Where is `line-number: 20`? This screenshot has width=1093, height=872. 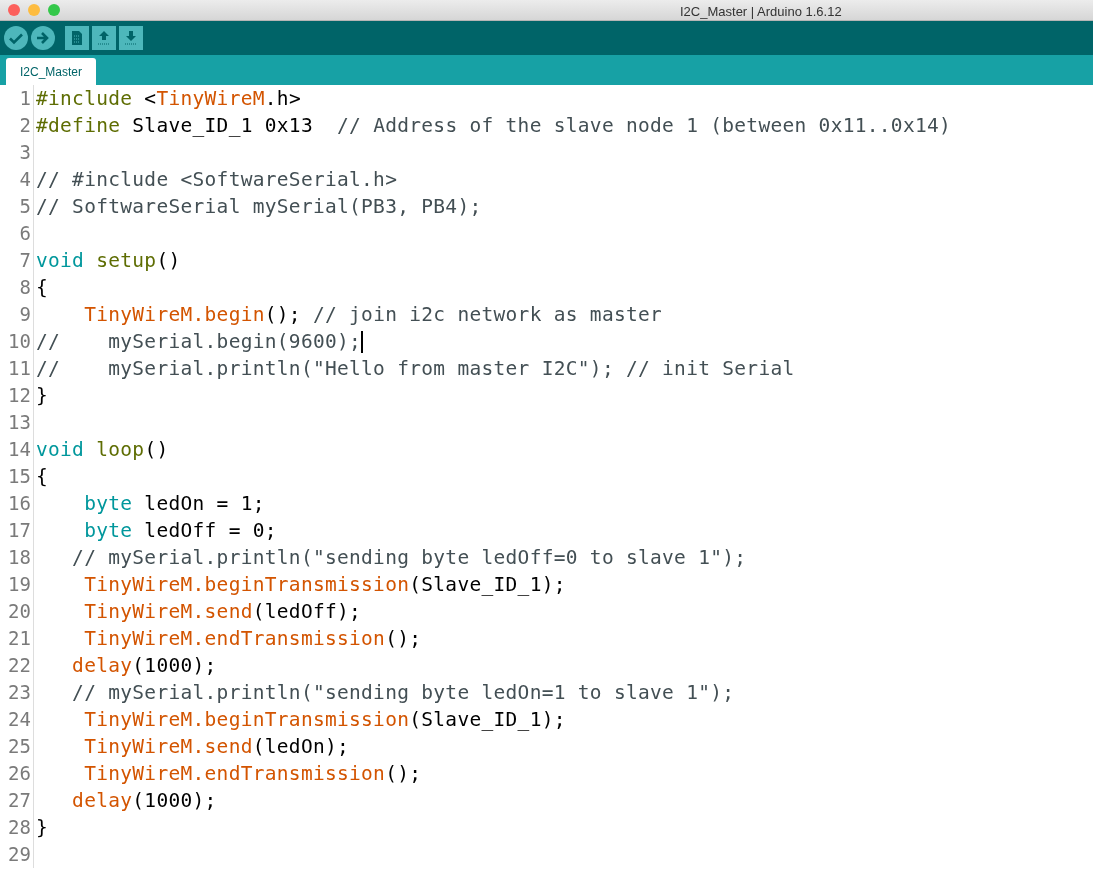
line-number: 20 is located at coordinates (17, 611).